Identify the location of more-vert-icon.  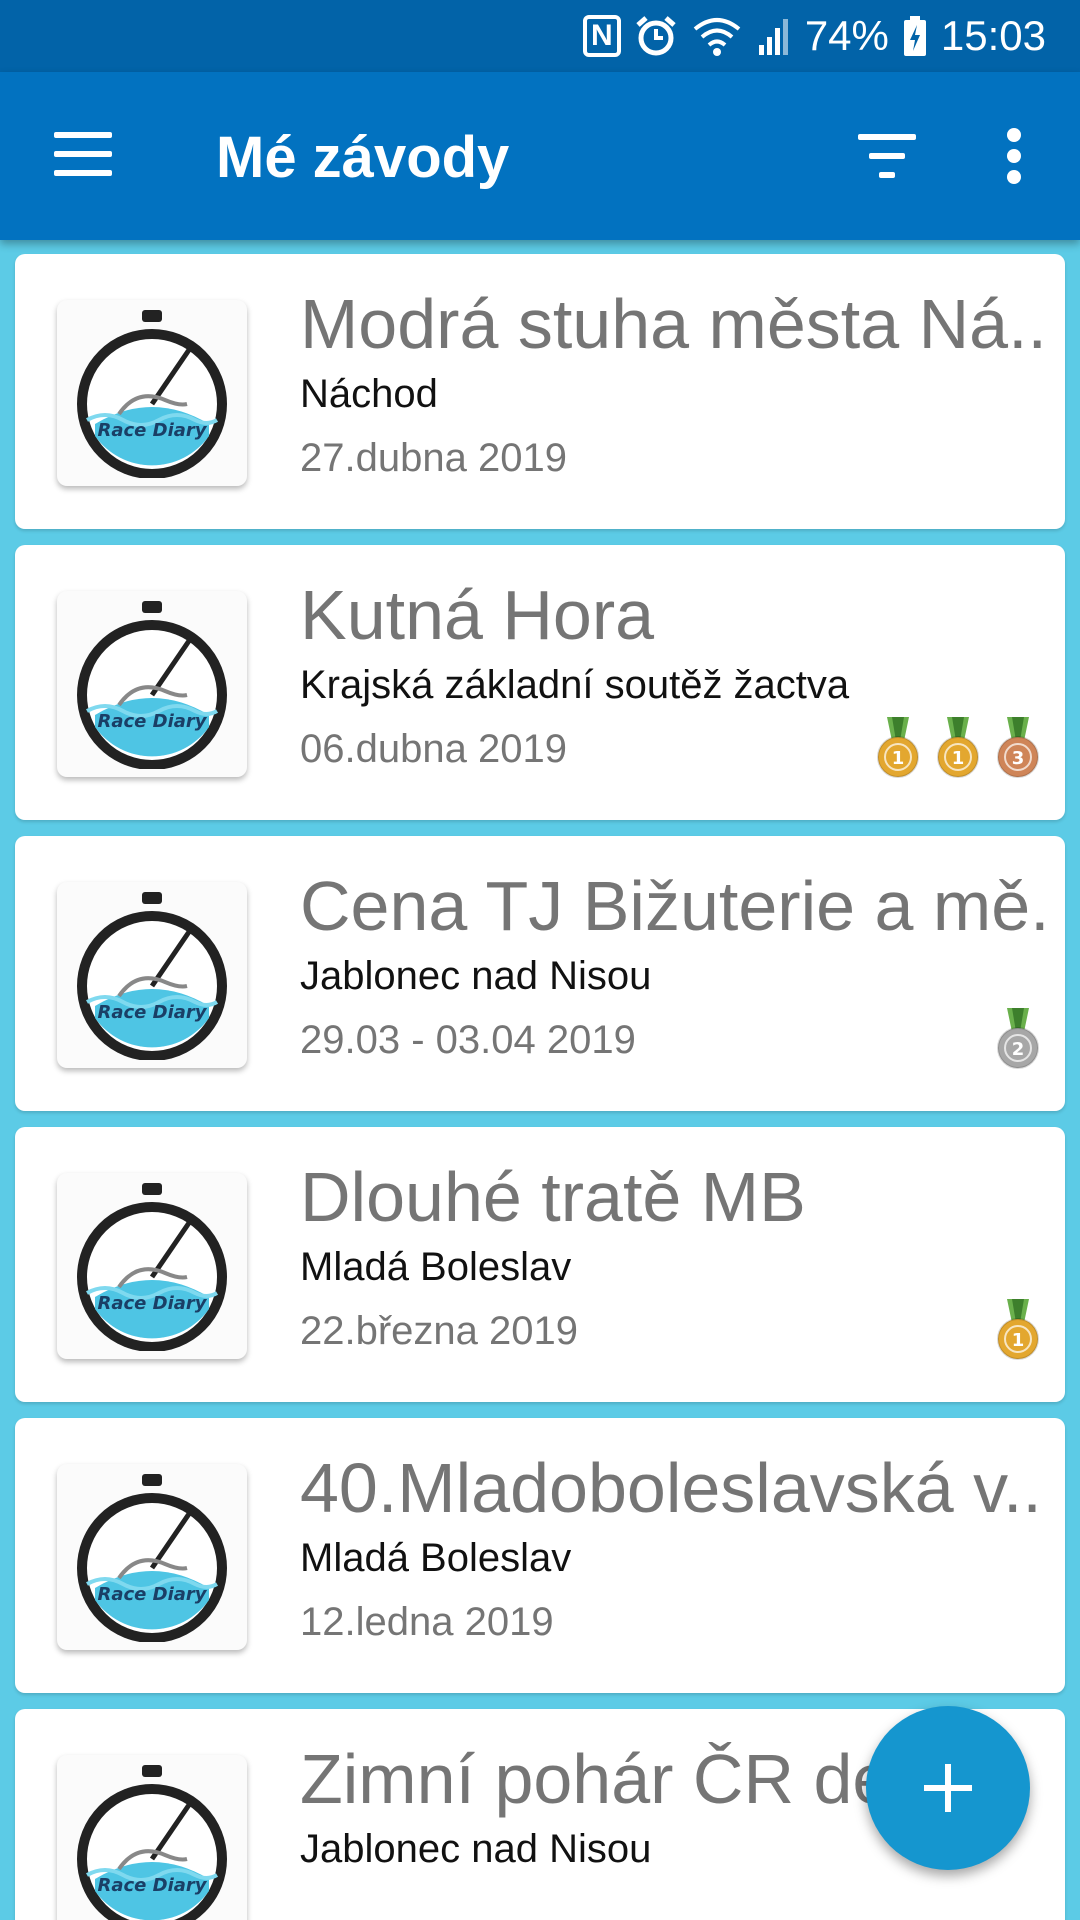
(1014, 156).